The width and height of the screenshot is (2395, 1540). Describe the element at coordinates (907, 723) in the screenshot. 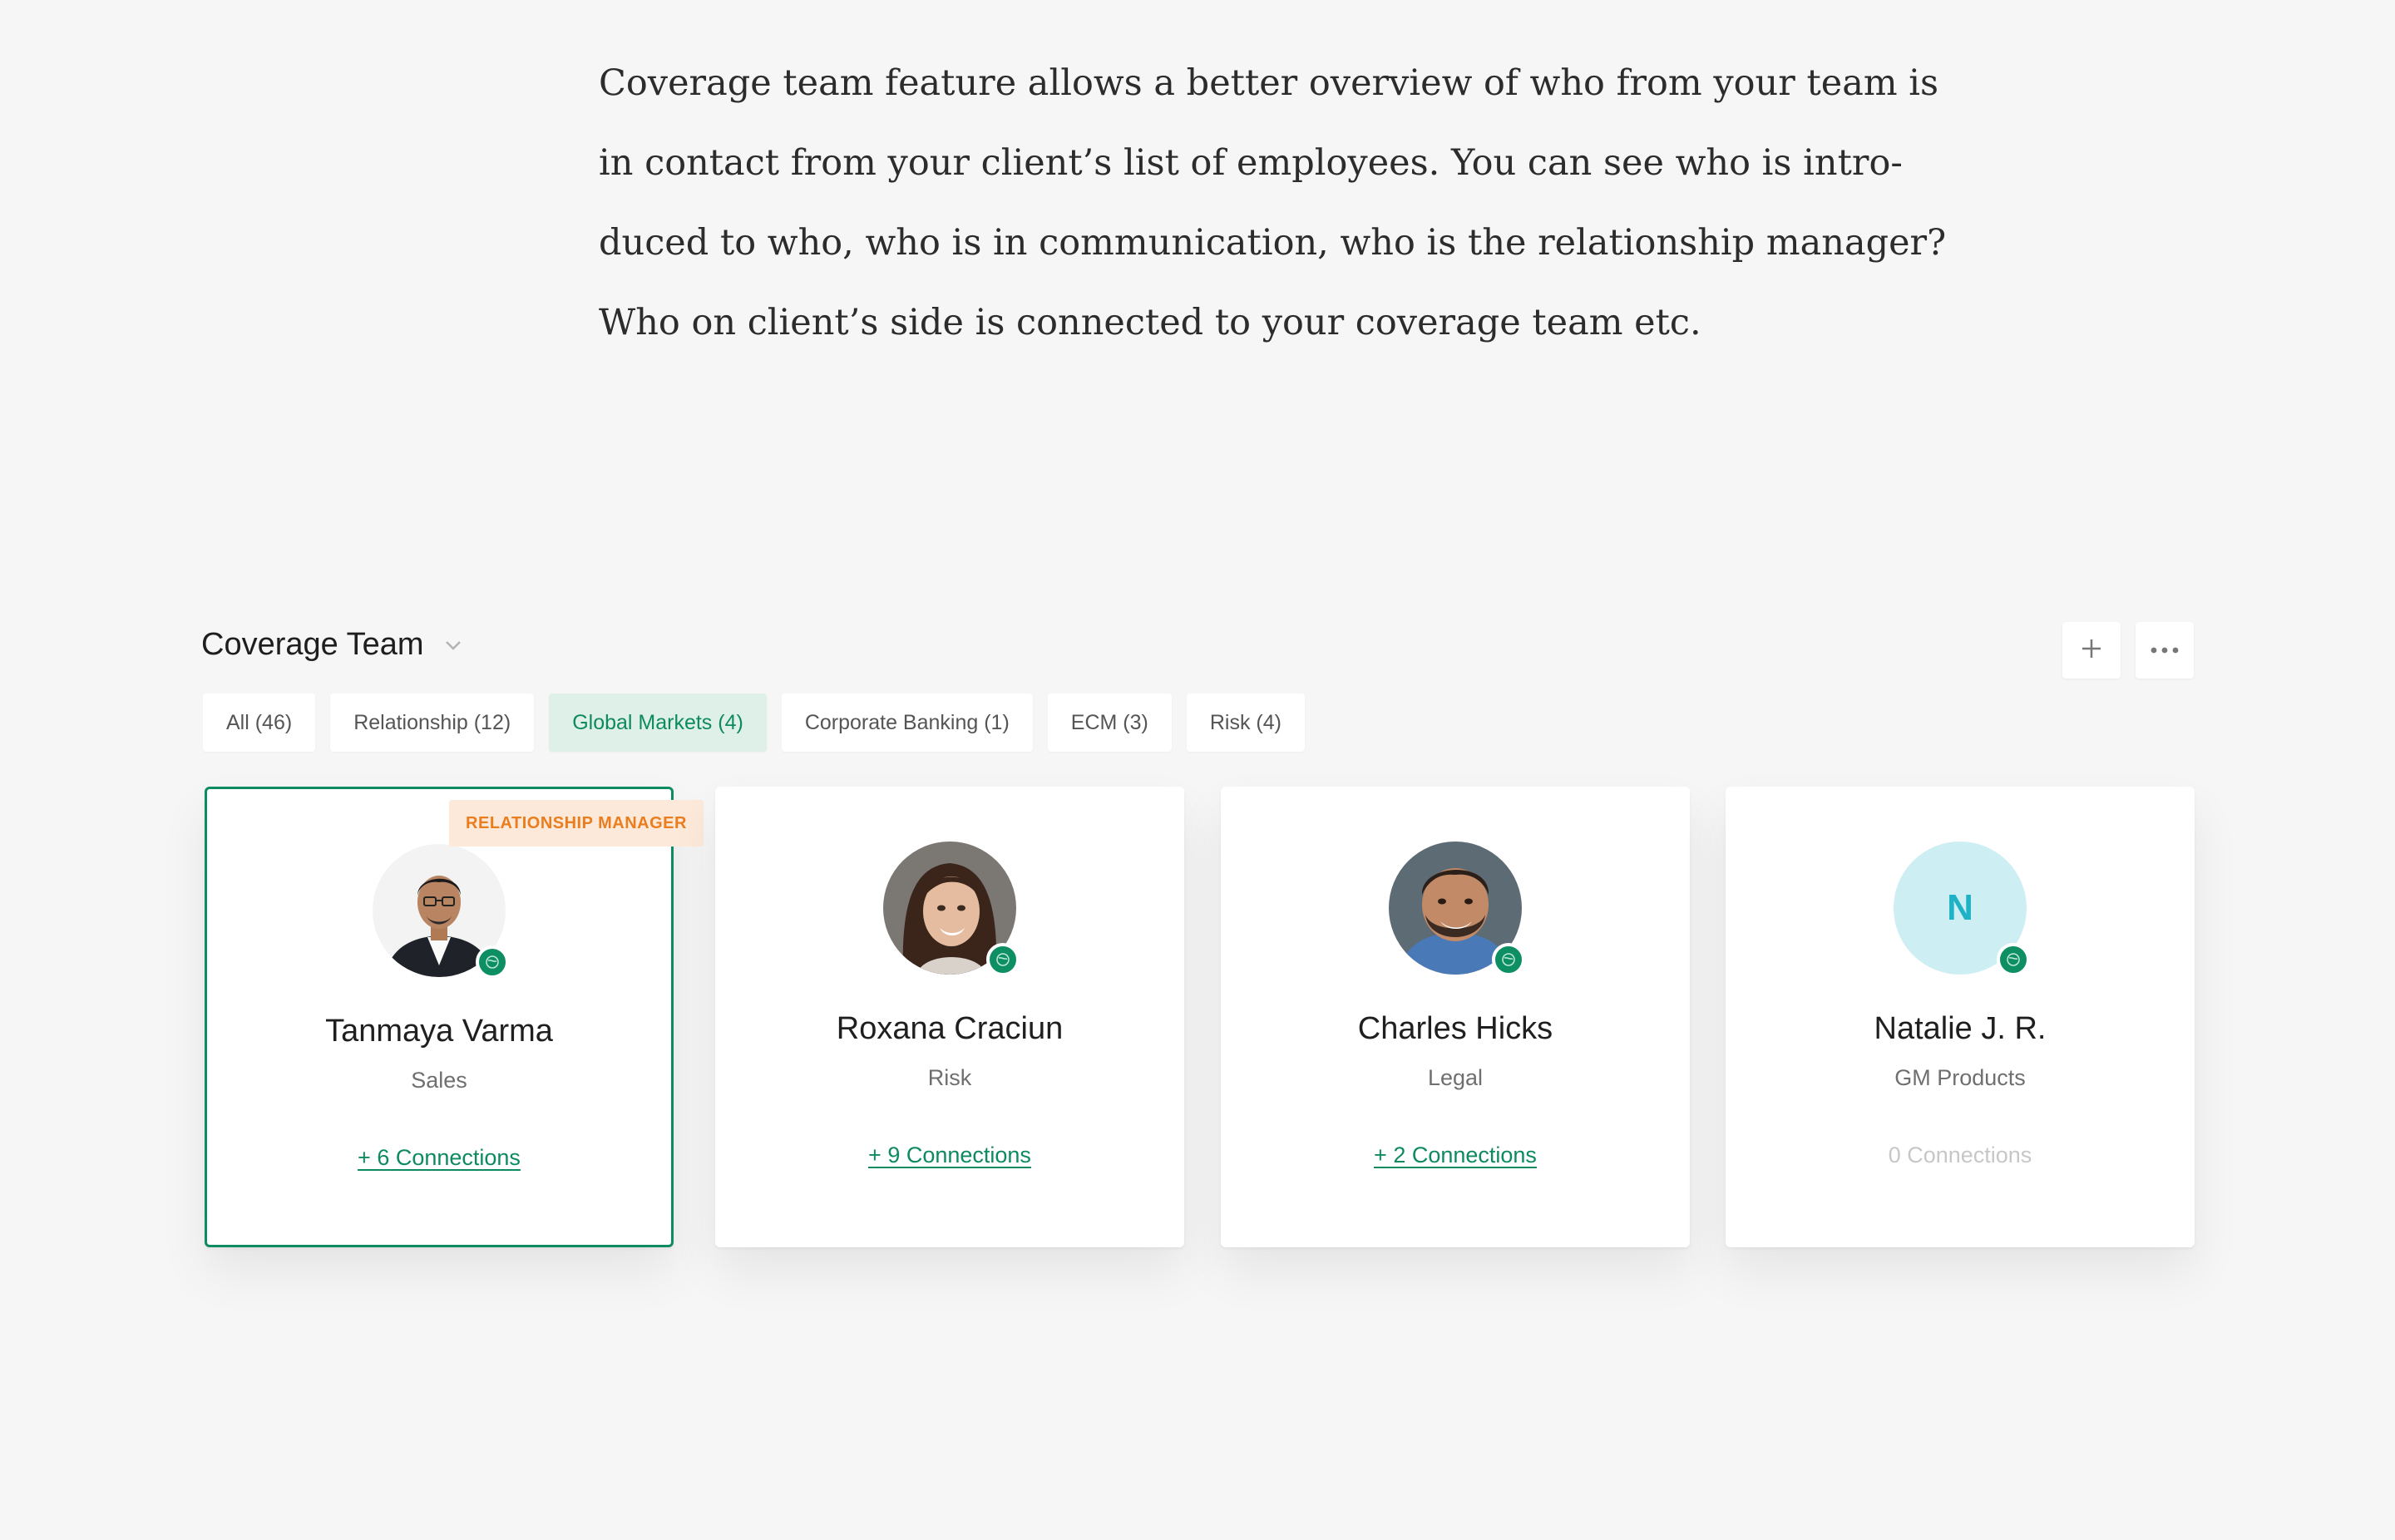

I see `tab-corporate-banking: Corporate Banking (1)` at that location.